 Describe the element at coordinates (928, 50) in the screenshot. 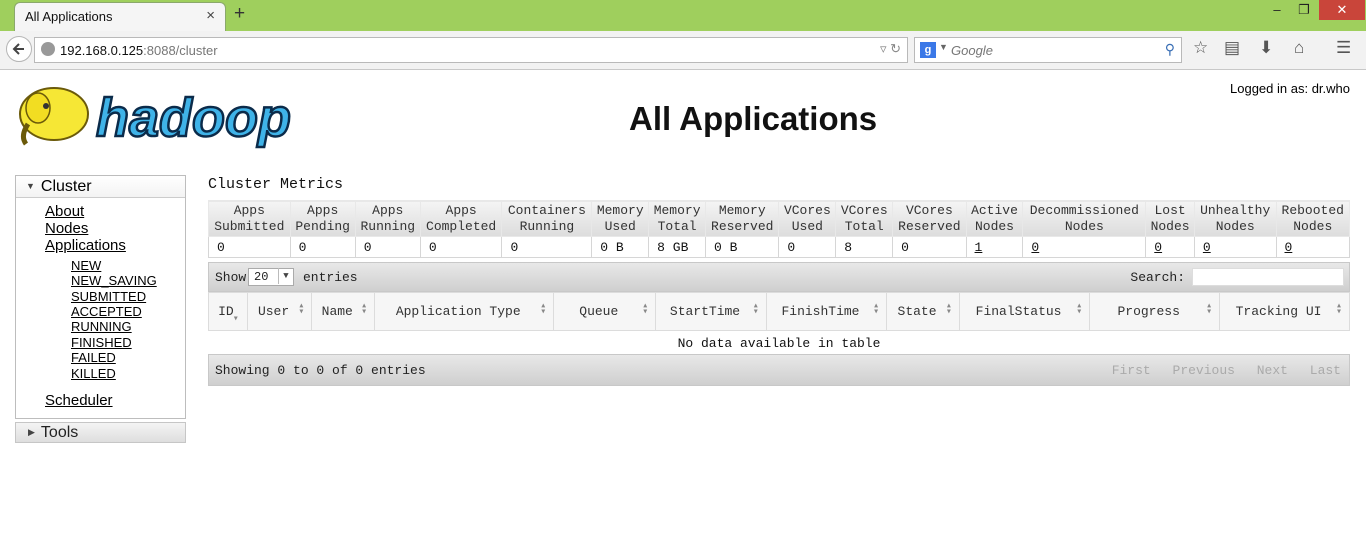

I see `google-icon: g` at that location.